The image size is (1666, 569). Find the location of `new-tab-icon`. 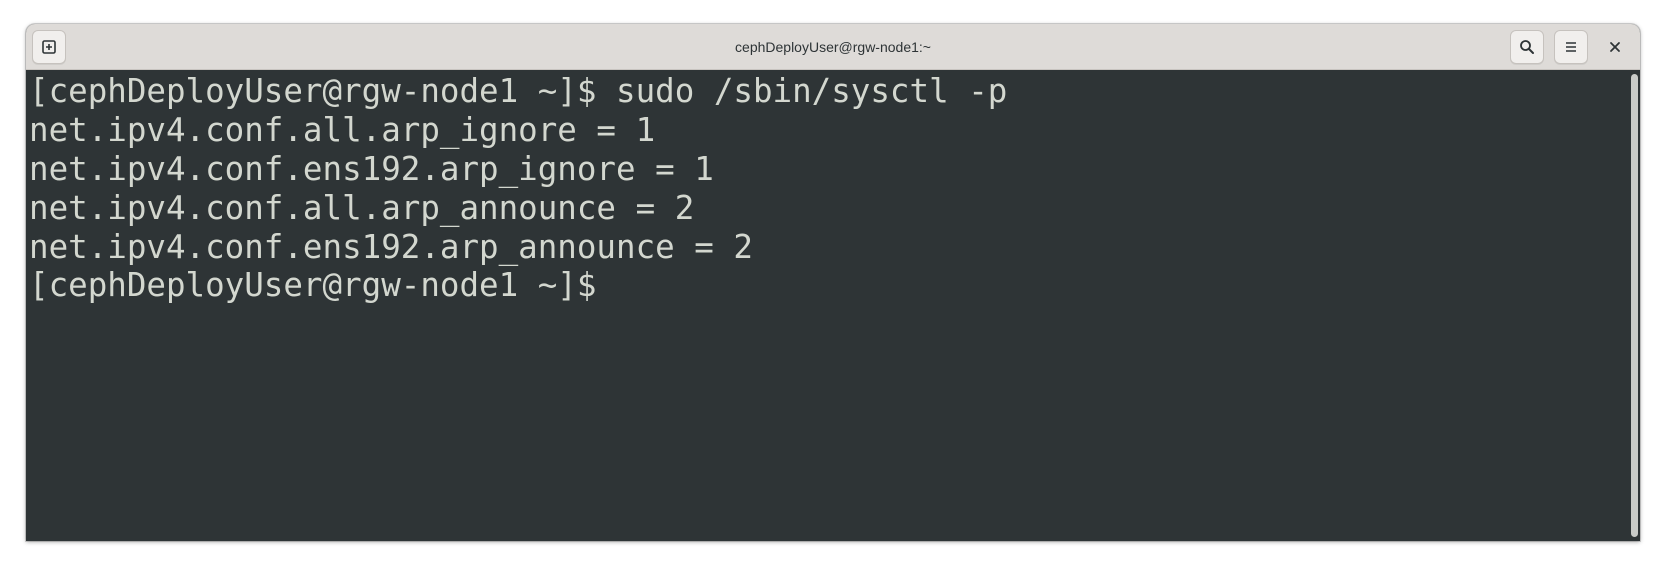

new-tab-icon is located at coordinates (49, 47).